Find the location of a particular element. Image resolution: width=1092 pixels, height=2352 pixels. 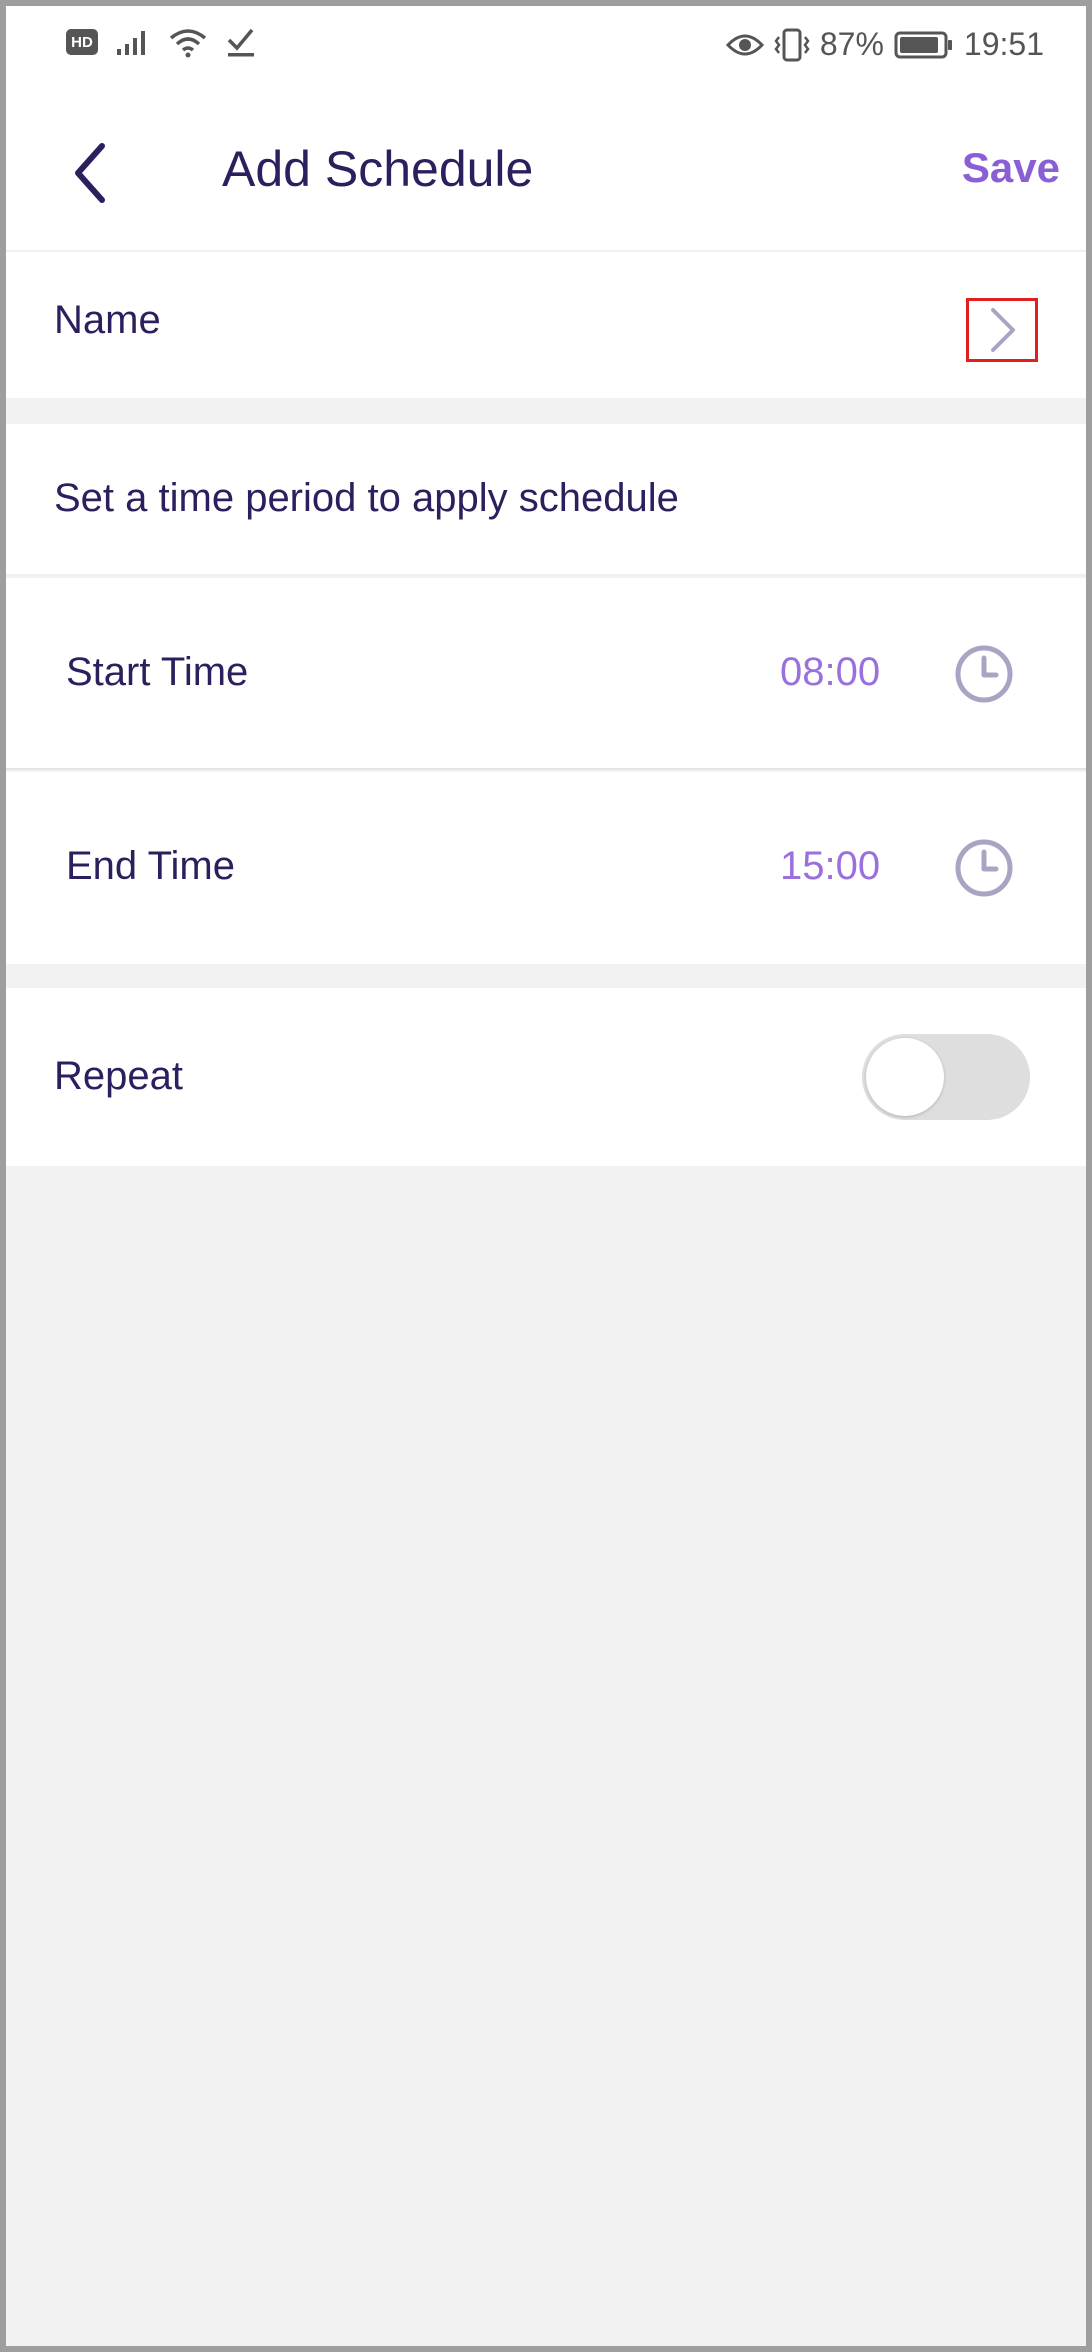

chevron-right-icon is located at coordinates (1003, 330).